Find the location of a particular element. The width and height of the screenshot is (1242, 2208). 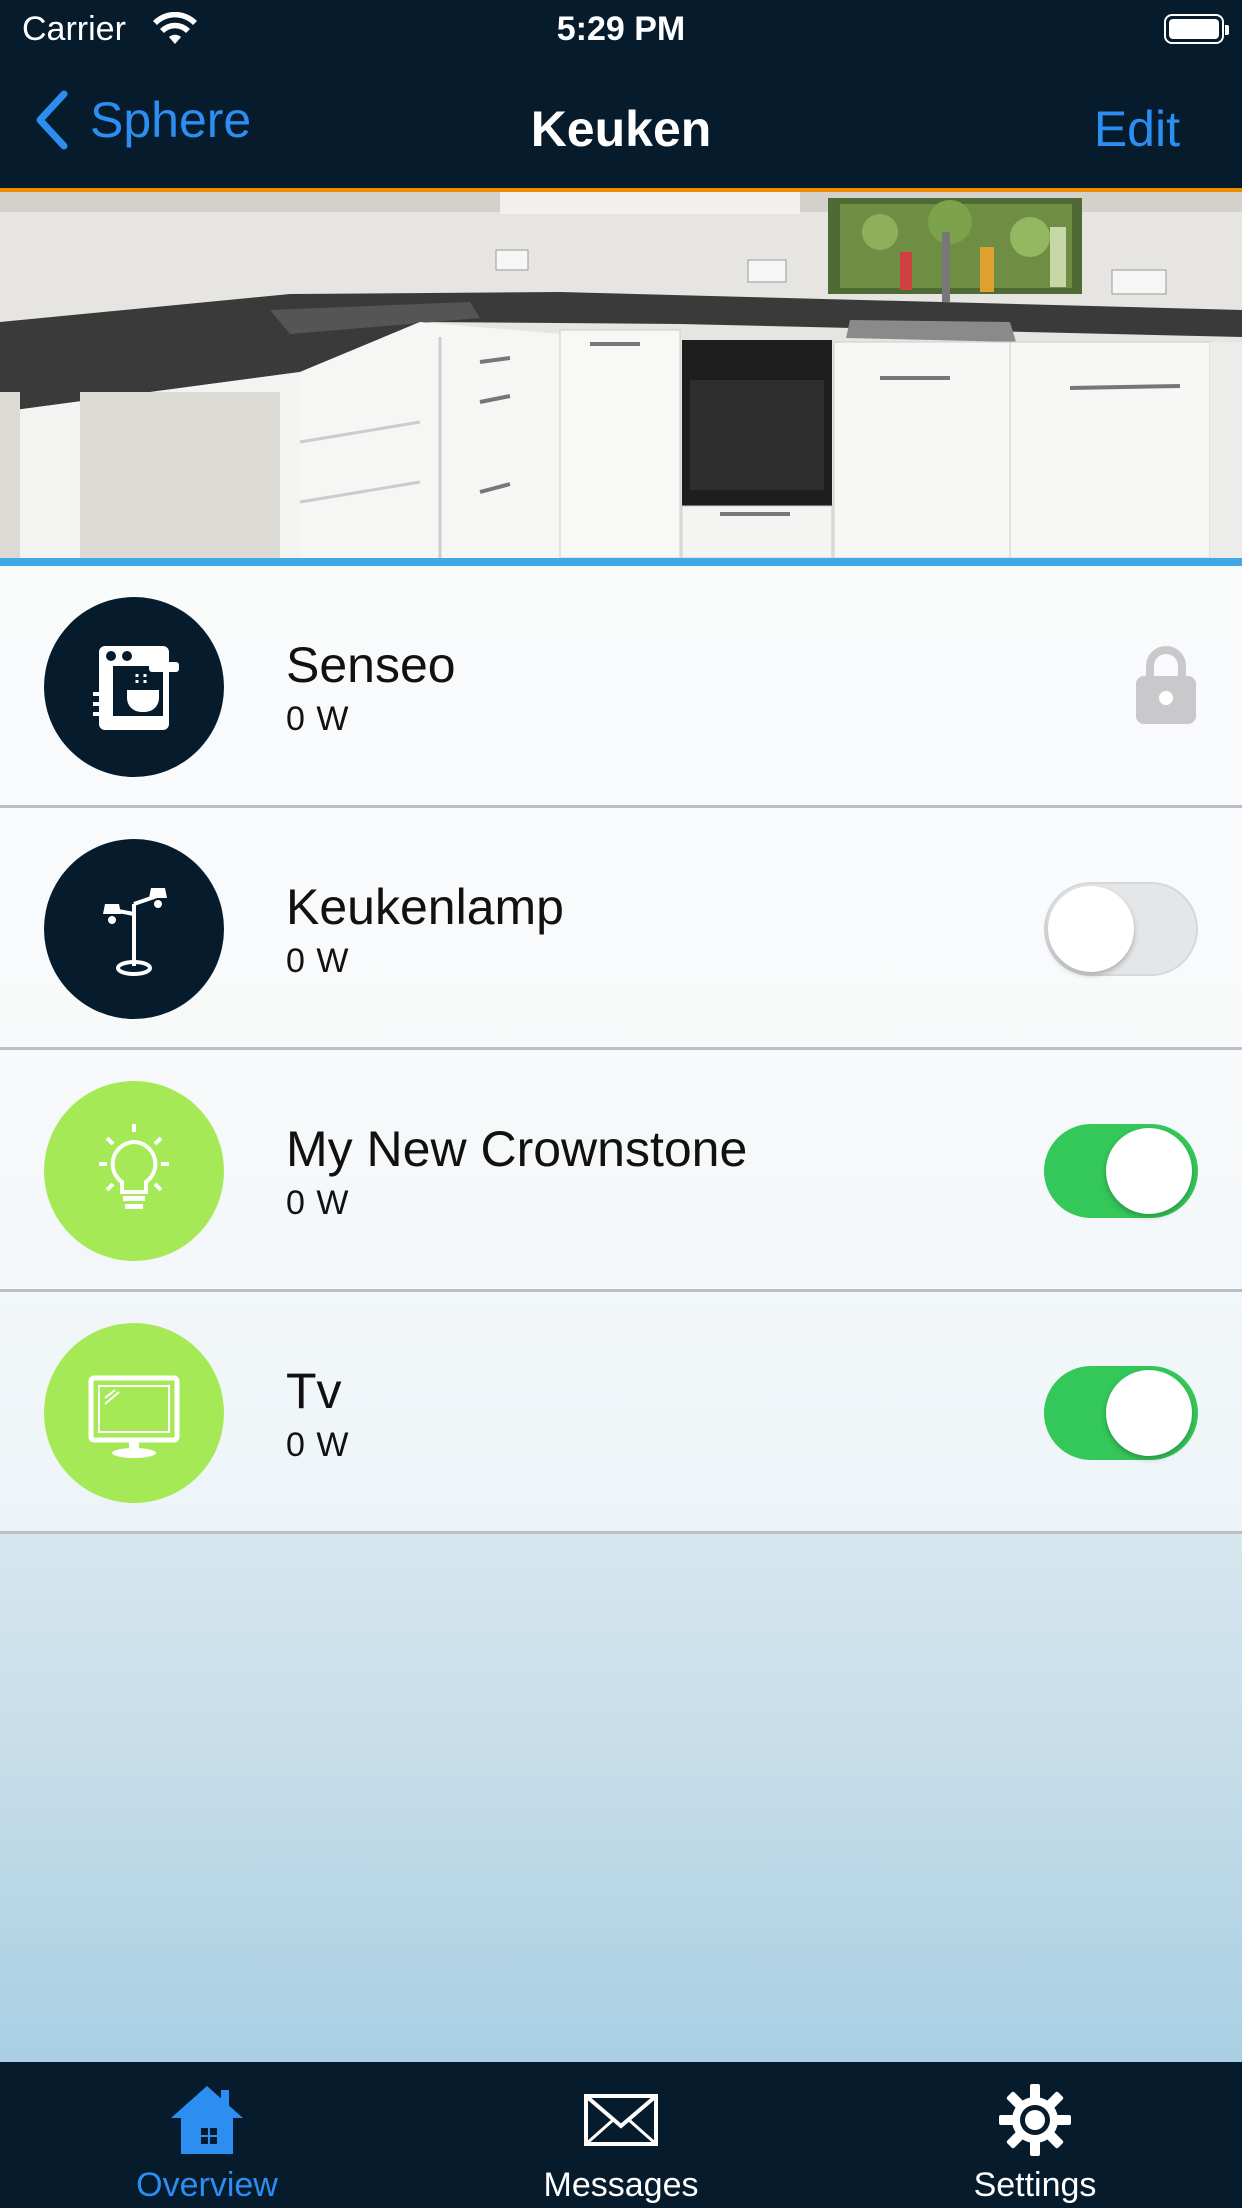

edit-button: Edit is located at coordinates (1137, 129).